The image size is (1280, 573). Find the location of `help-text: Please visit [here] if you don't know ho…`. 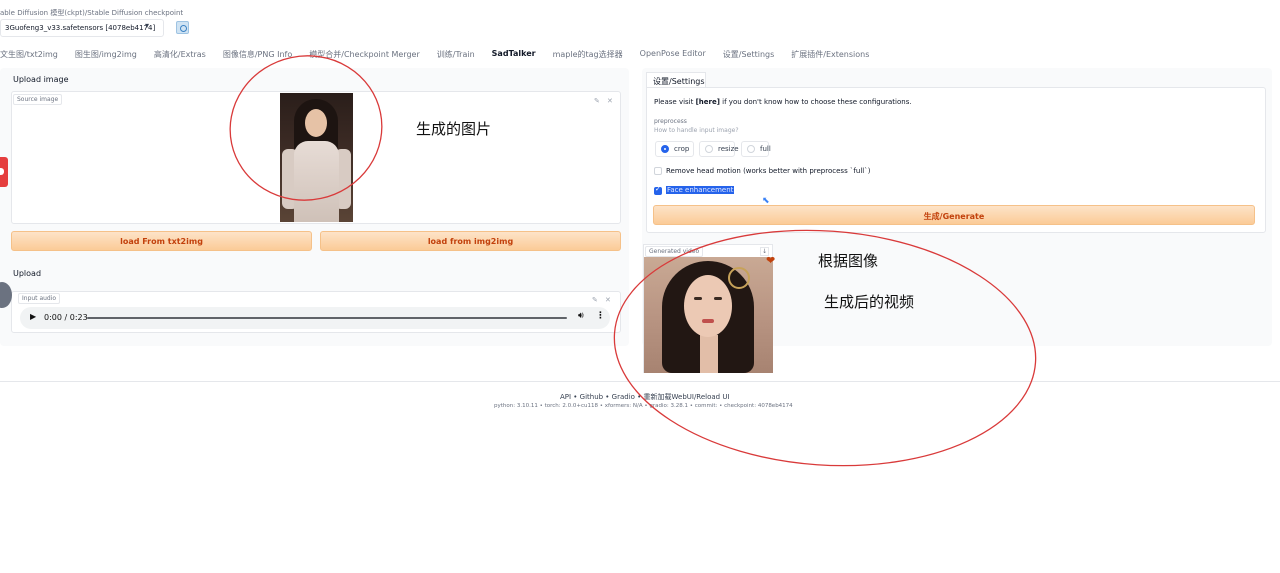

help-text: Please visit [here] if you don't know ho… is located at coordinates (783, 102).